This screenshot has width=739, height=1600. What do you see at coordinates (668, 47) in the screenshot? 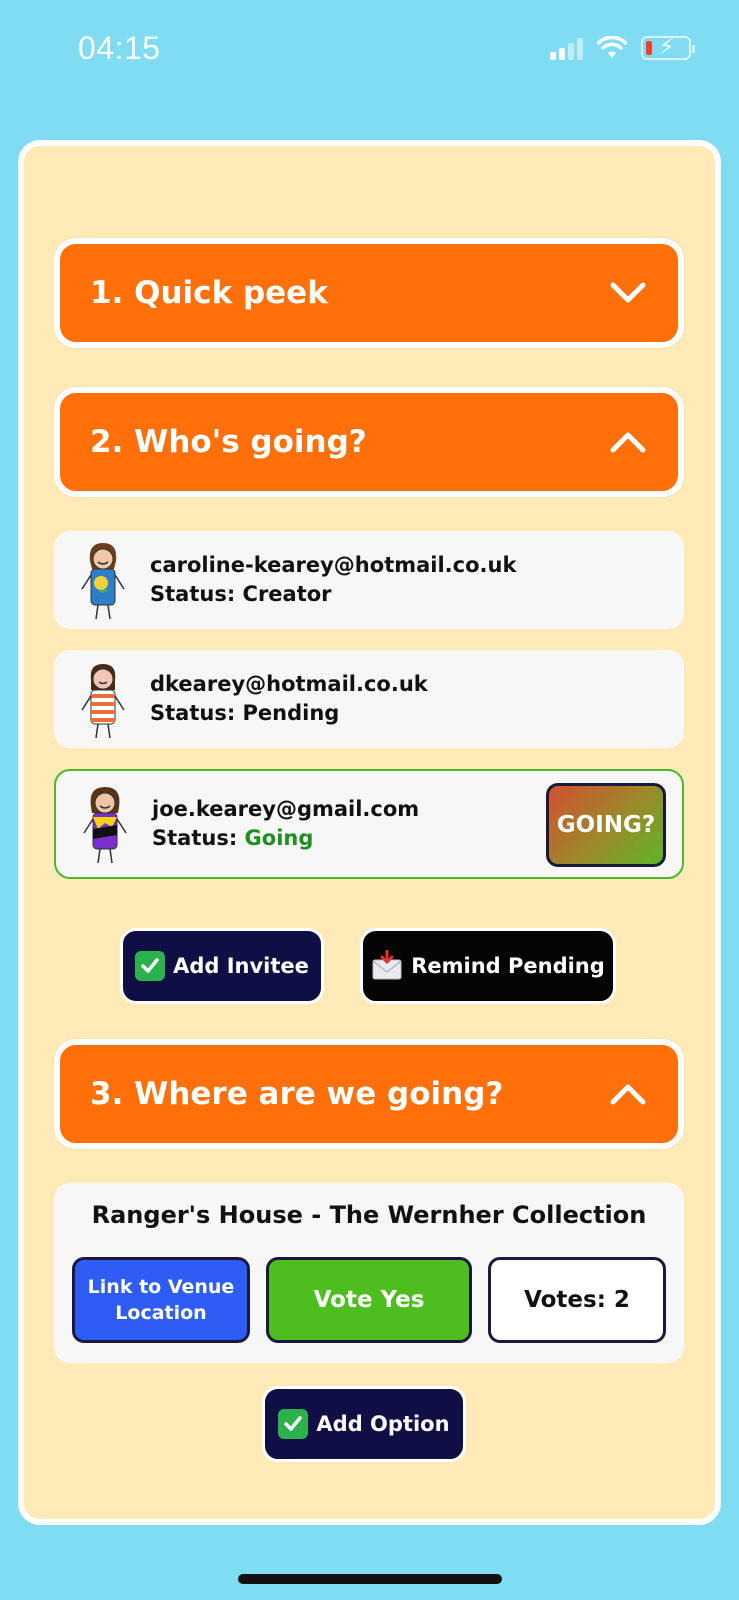
I see `battery-charging-icon: ⚡` at bounding box center [668, 47].